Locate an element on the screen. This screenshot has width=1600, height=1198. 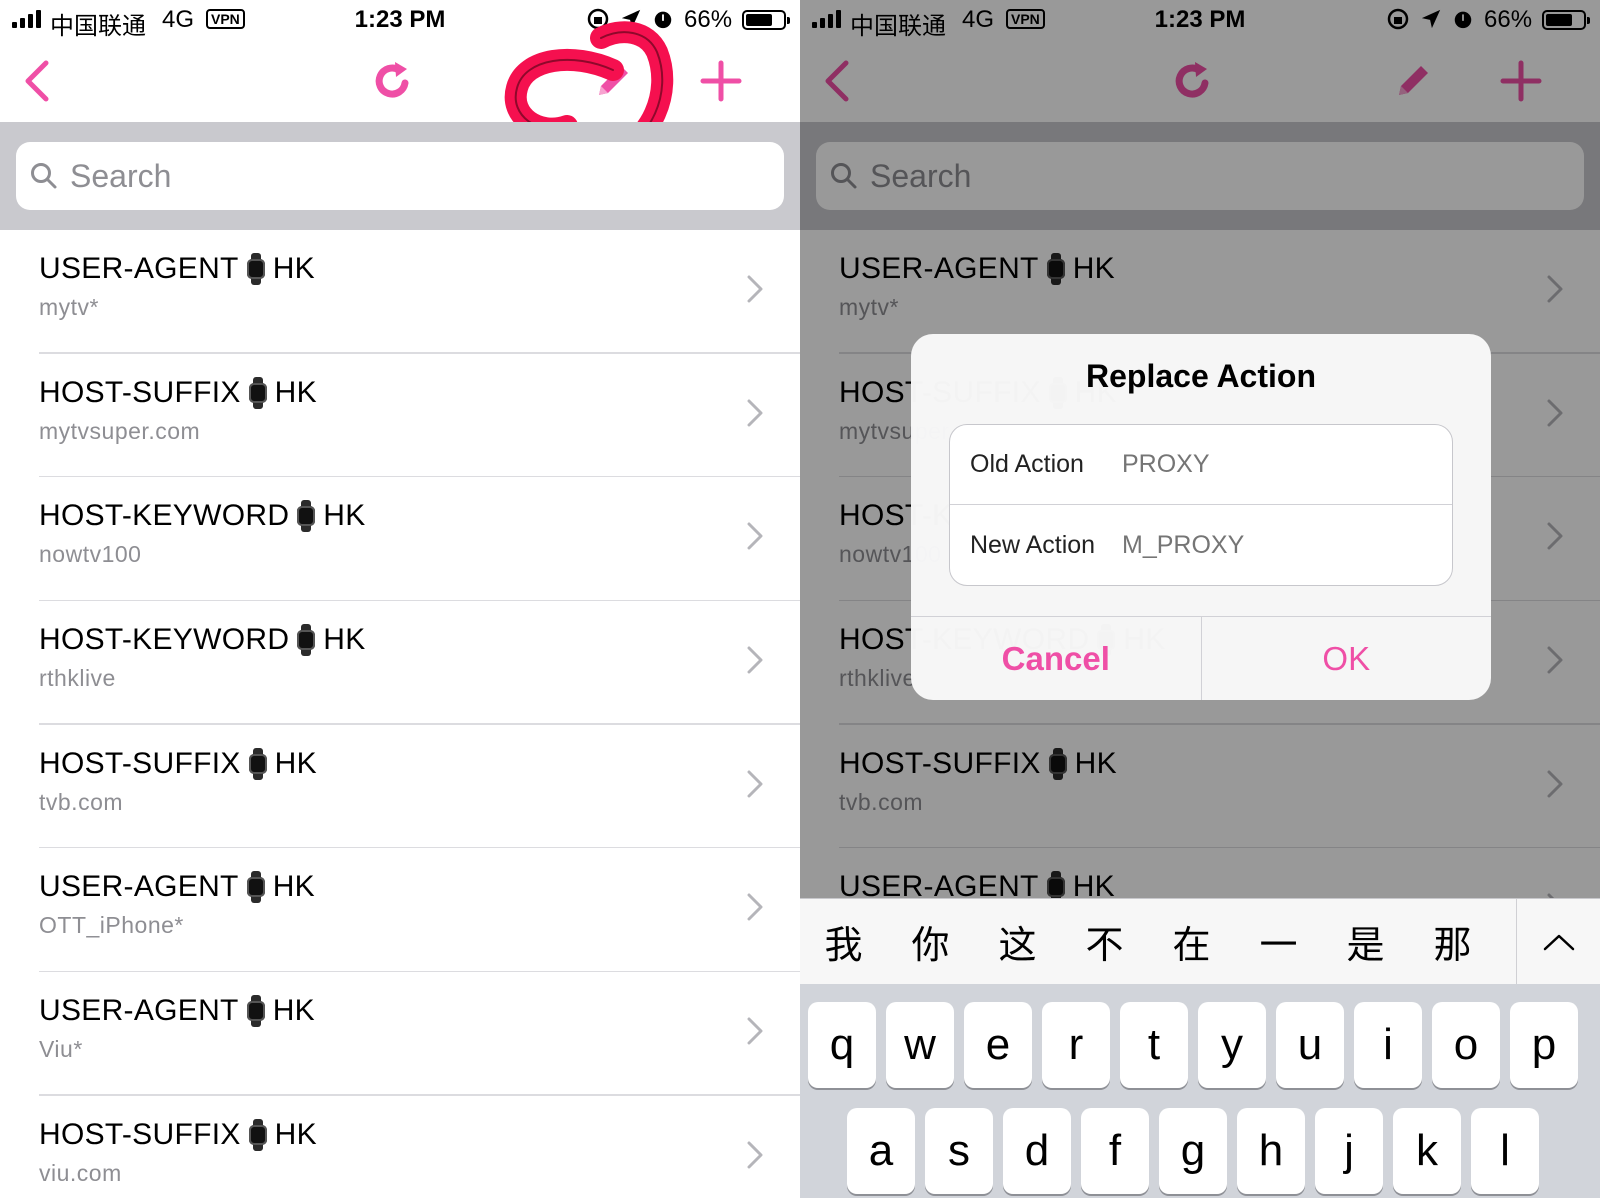
key-o: o is located at coordinates (1466, 1045).